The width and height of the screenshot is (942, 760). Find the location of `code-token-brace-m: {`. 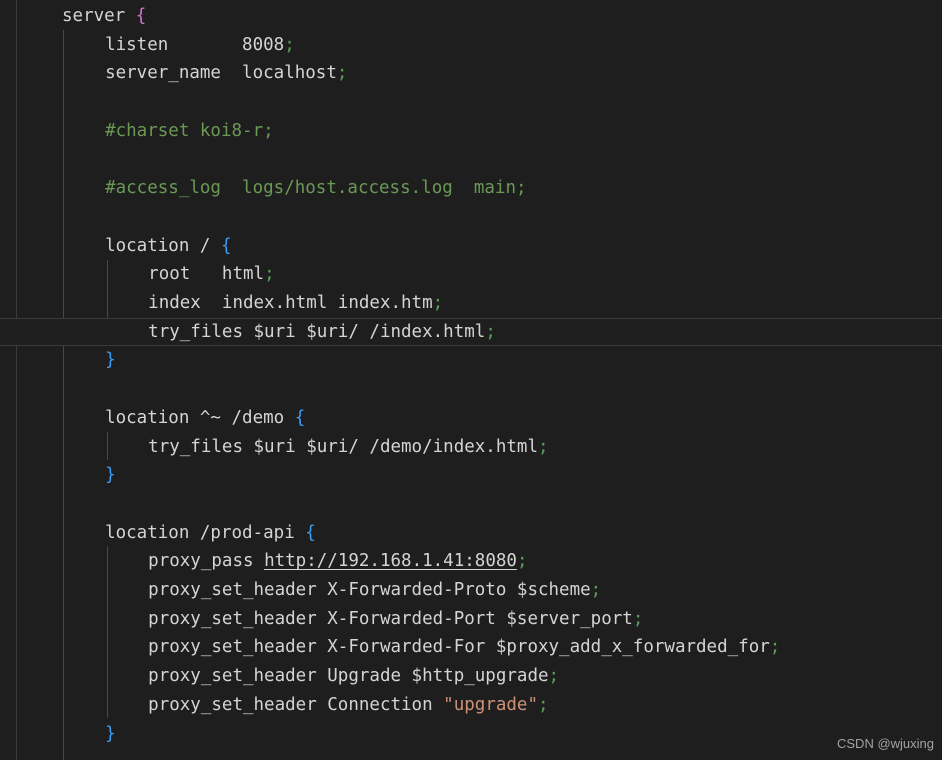

code-token-brace-m: { is located at coordinates (141, 16).